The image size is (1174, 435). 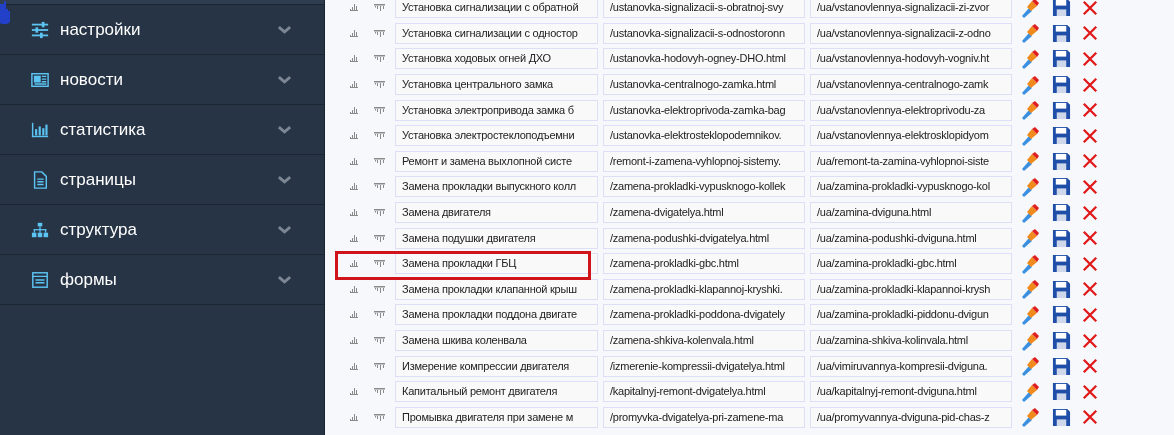 What do you see at coordinates (496, 110) in the screenshot?
I see `input-field: Установка электропривода замка б` at bounding box center [496, 110].